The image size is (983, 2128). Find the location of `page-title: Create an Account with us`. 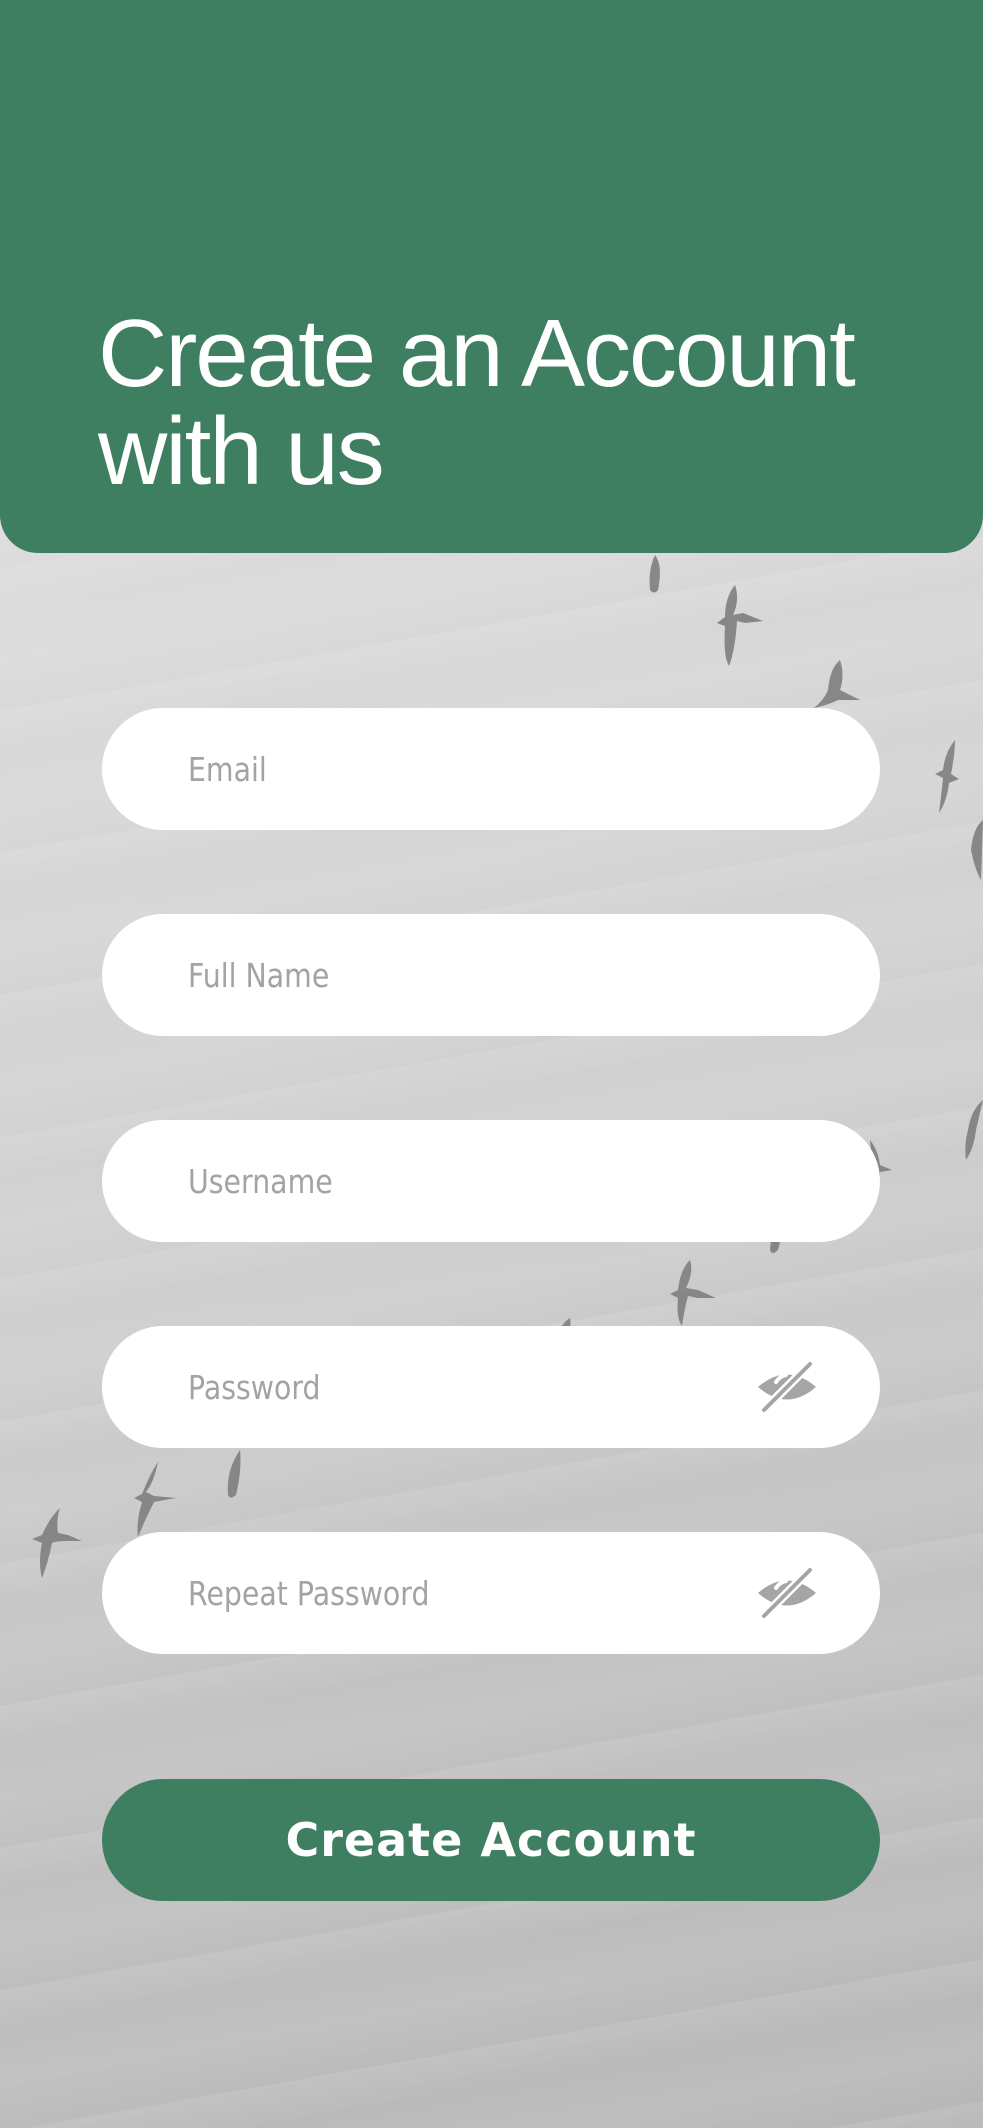

page-title: Create an Account with us is located at coordinates (528, 403).